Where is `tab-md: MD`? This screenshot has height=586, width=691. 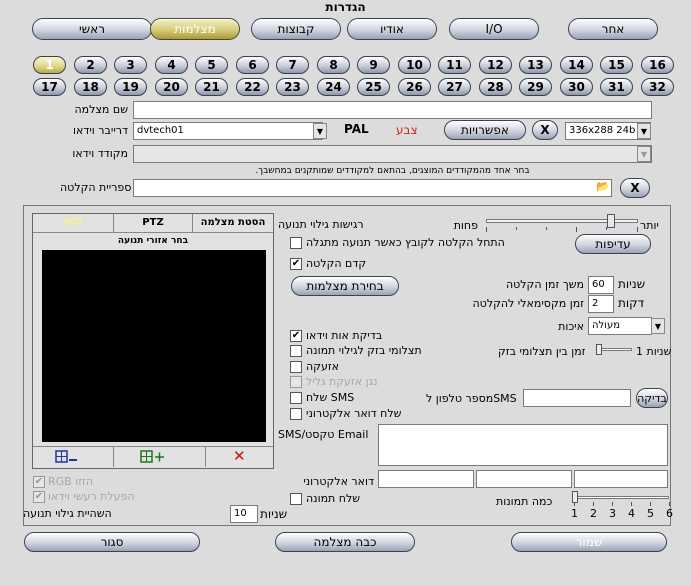 tab-md: MD is located at coordinates (73, 223).